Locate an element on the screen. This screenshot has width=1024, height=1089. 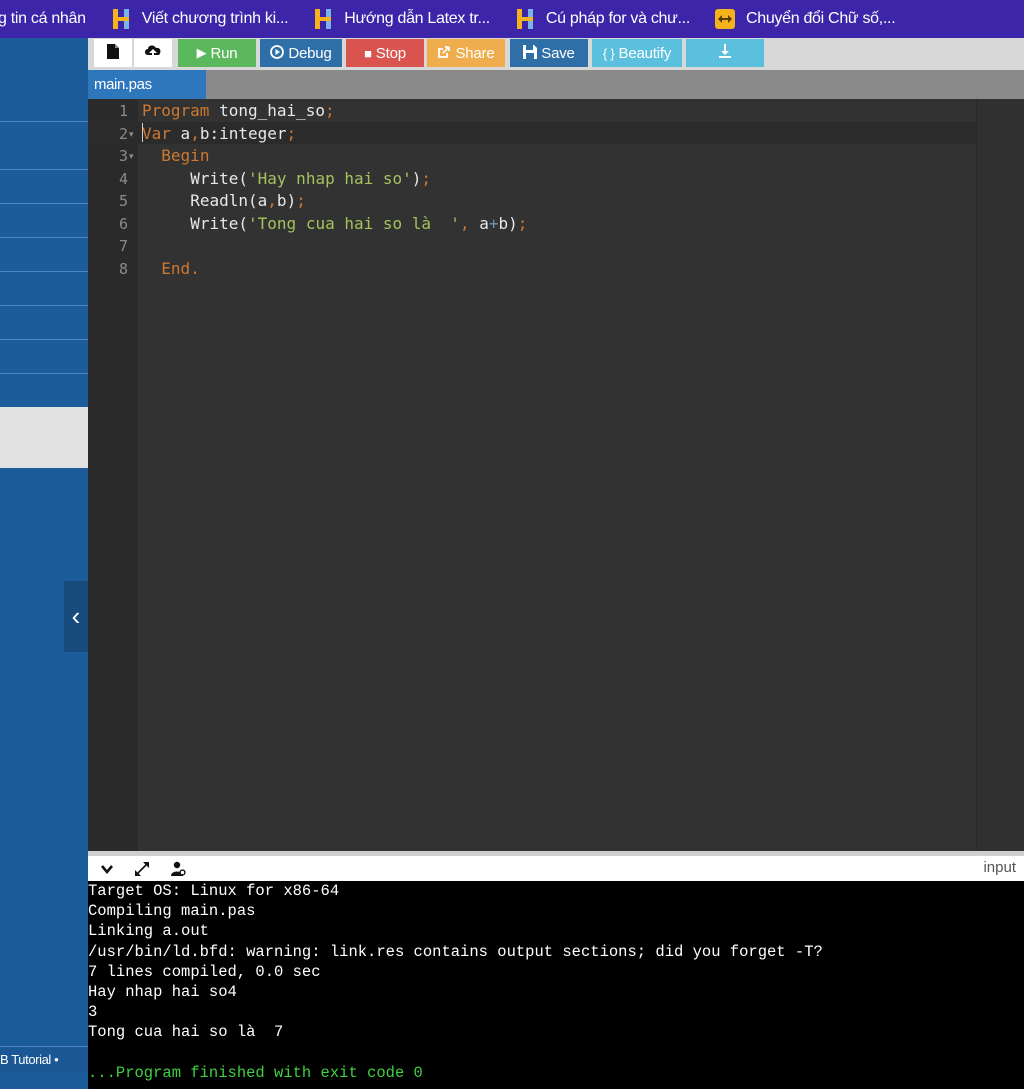
floppy-icon is located at coordinates (530, 53).